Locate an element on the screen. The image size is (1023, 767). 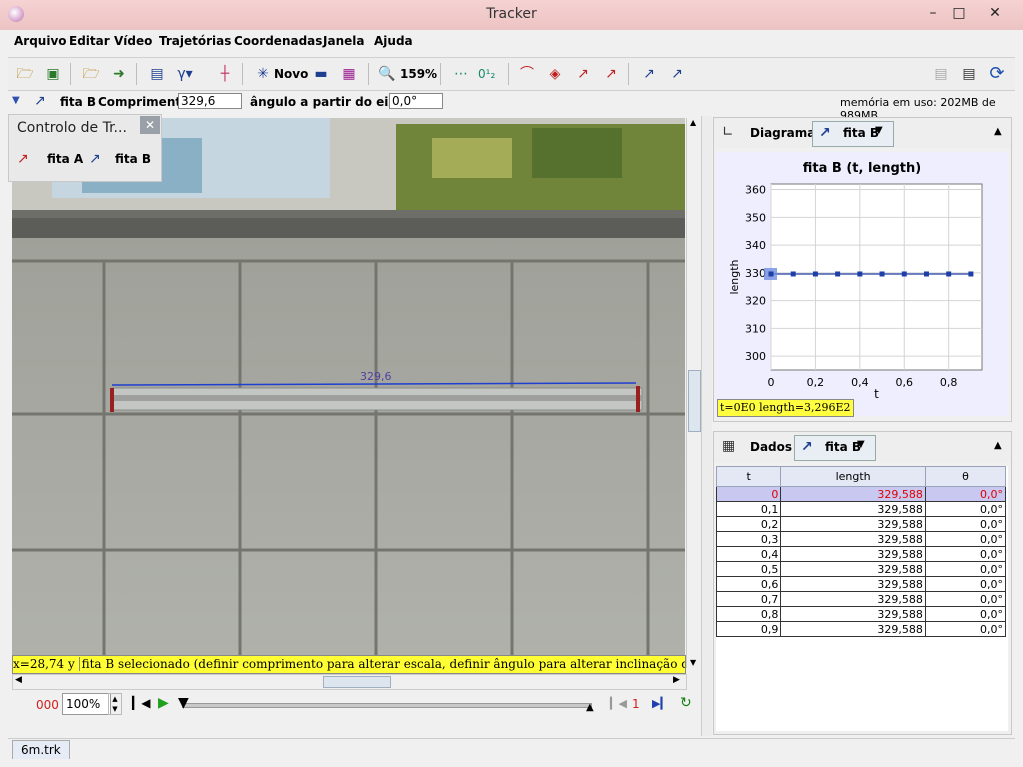
track-a-button: fita A is located at coordinates (65, 159).